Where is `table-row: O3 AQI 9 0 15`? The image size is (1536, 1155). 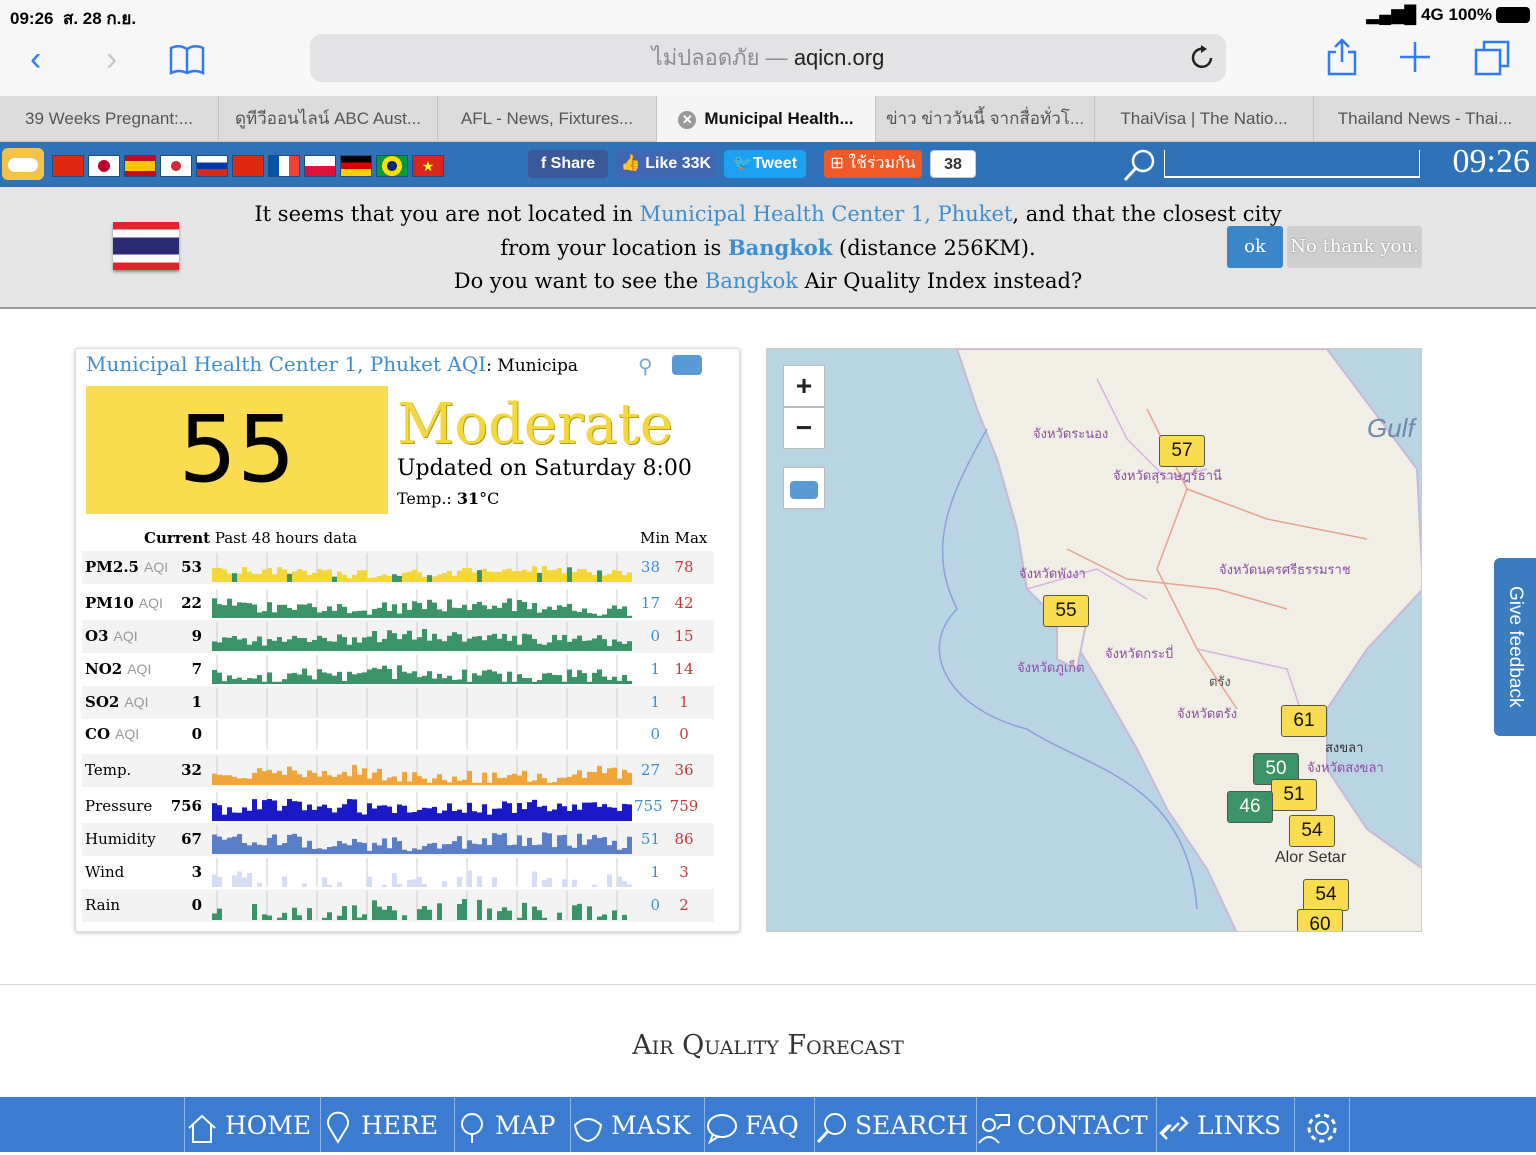 table-row: O3 AQI 9 0 15 is located at coordinates (398, 636).